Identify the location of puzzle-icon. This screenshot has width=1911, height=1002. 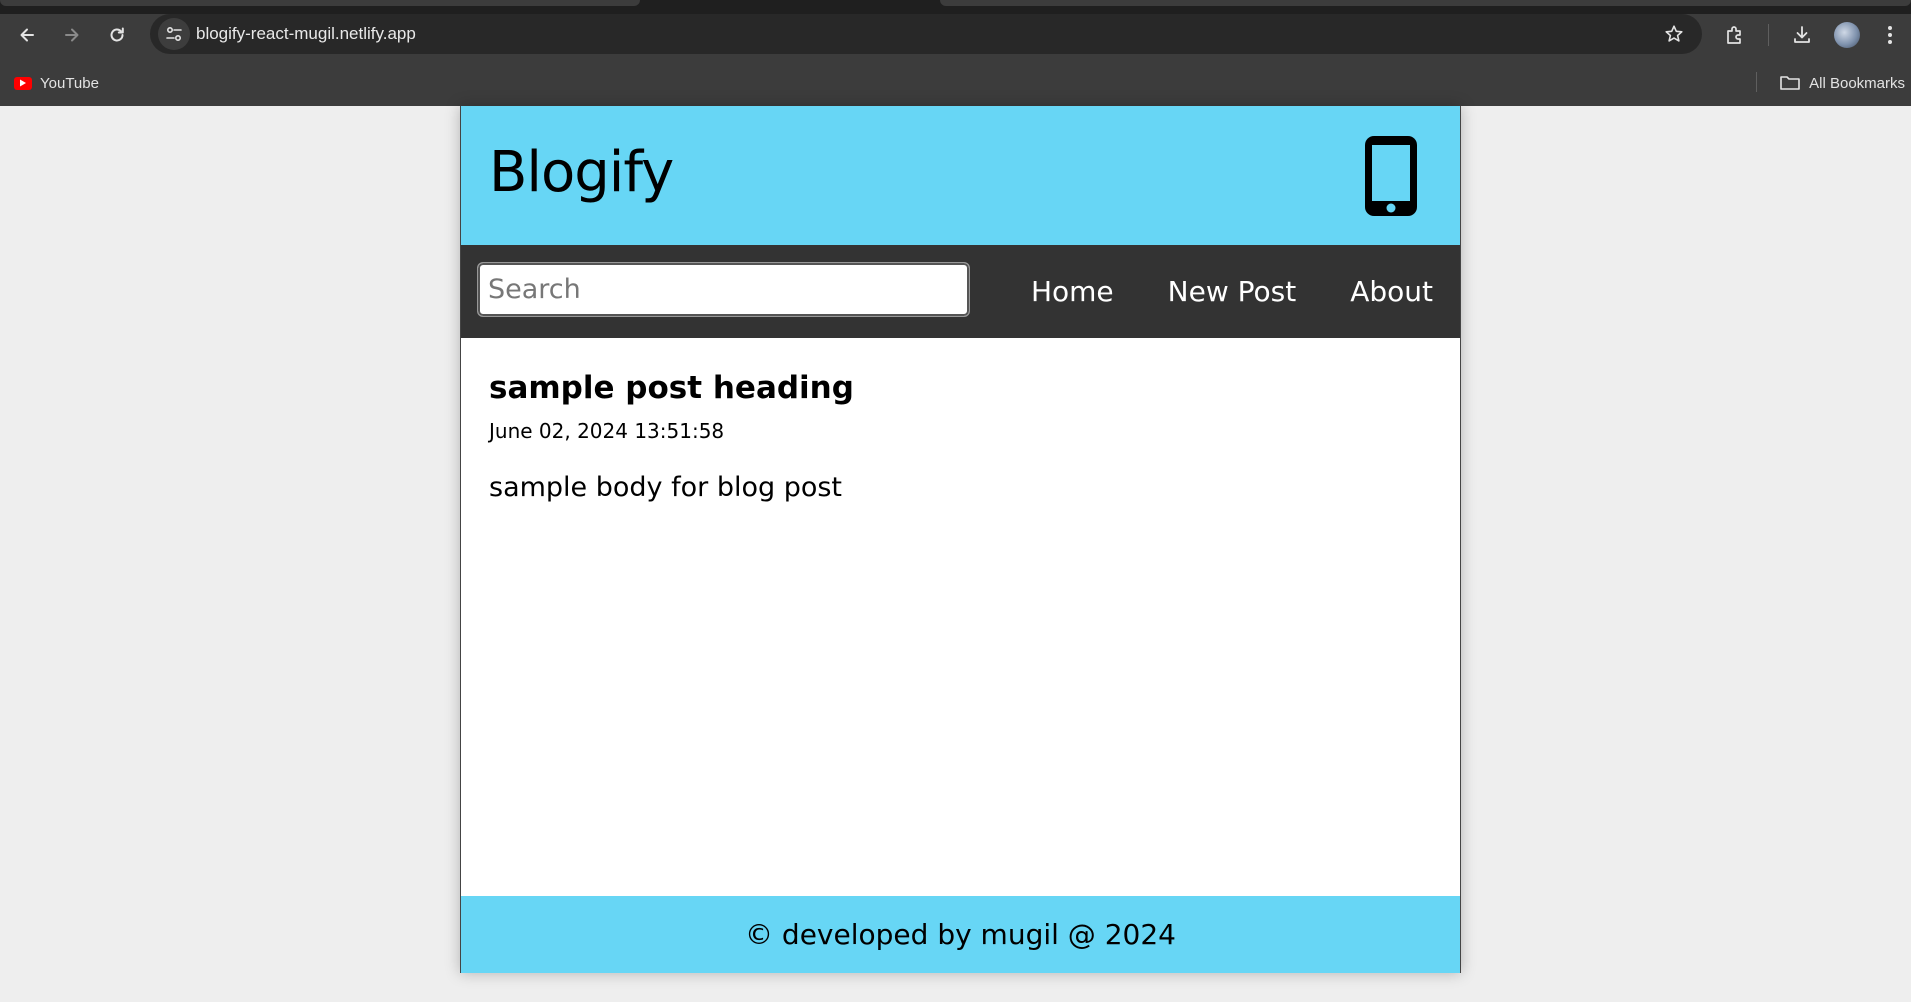
(1734, 35).